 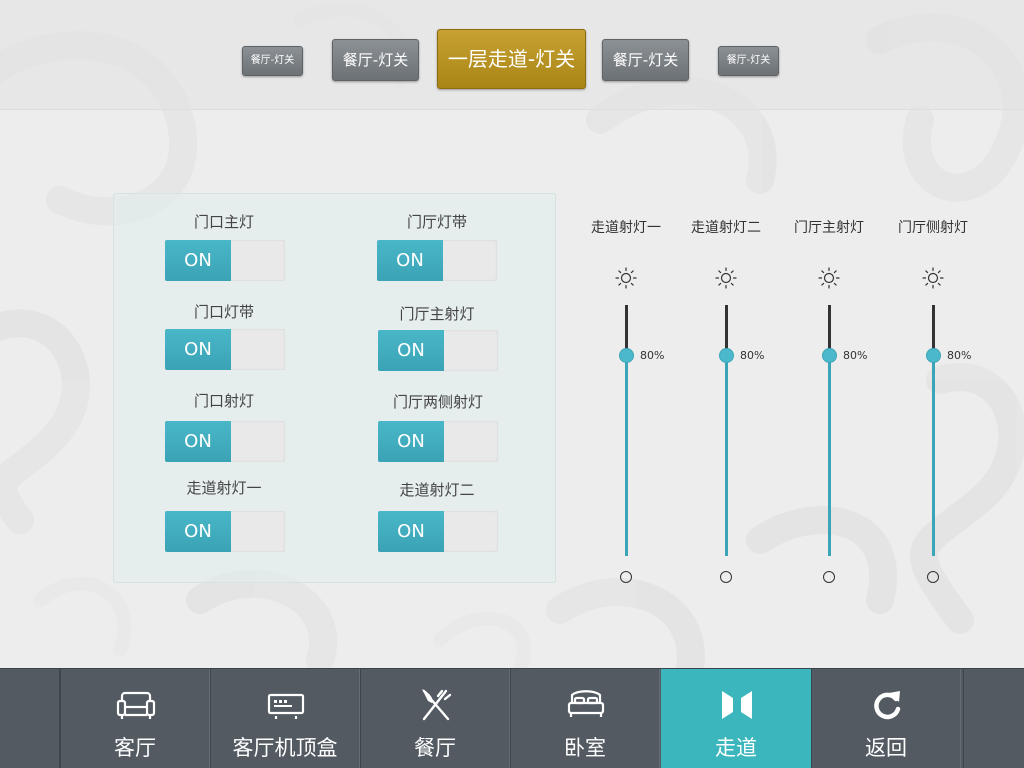 I want to click on dimmer-label: 门厅侧射灯, so click(x=933, y=228).